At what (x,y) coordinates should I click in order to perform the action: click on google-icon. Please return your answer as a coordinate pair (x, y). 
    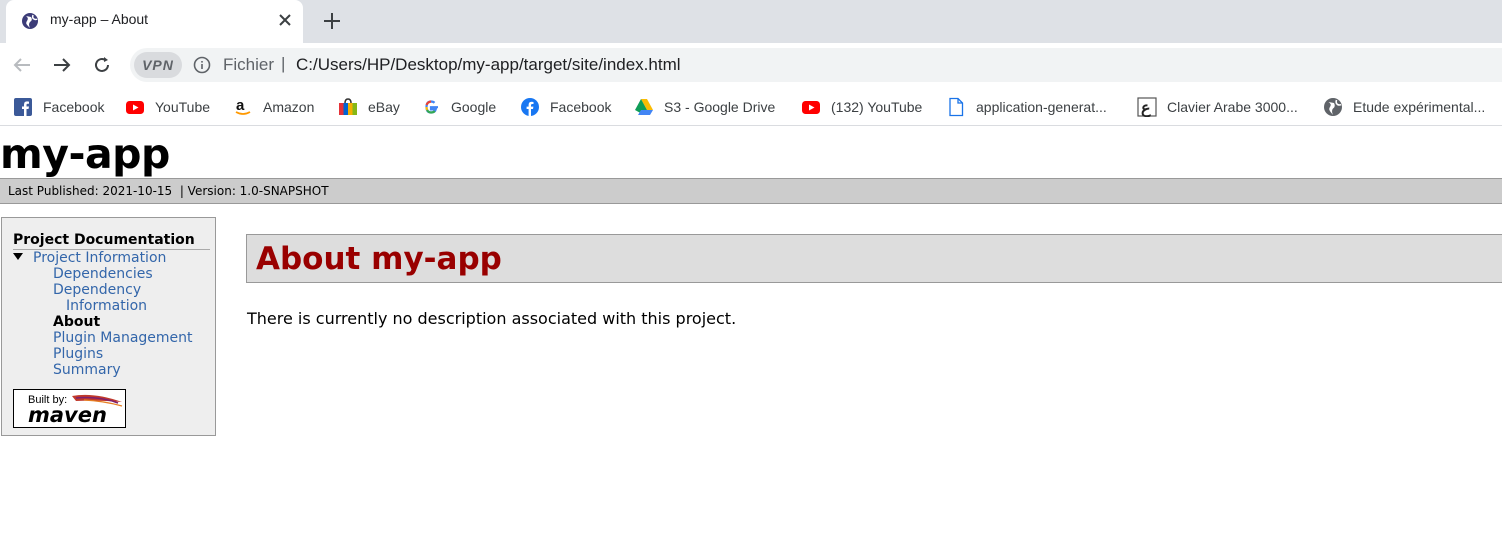
    Looking at the image, I should click on (431, 106).